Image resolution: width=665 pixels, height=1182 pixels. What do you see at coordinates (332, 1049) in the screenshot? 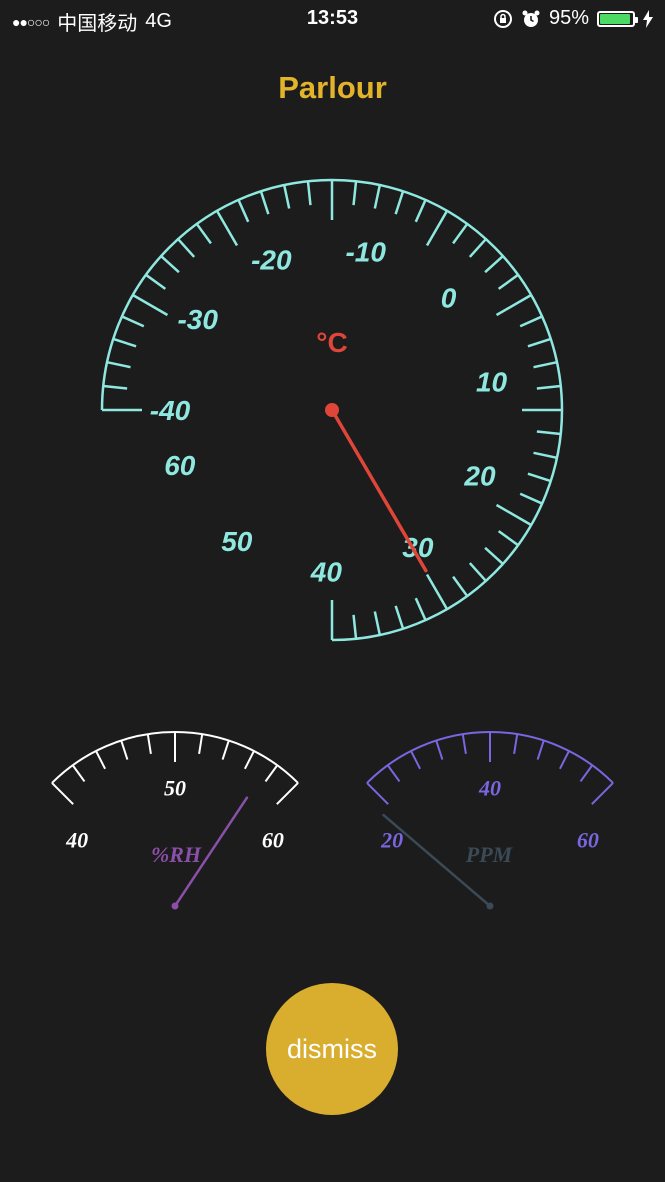
I see `dismiss-button: dismiss` at bounding box center [332, 1049].